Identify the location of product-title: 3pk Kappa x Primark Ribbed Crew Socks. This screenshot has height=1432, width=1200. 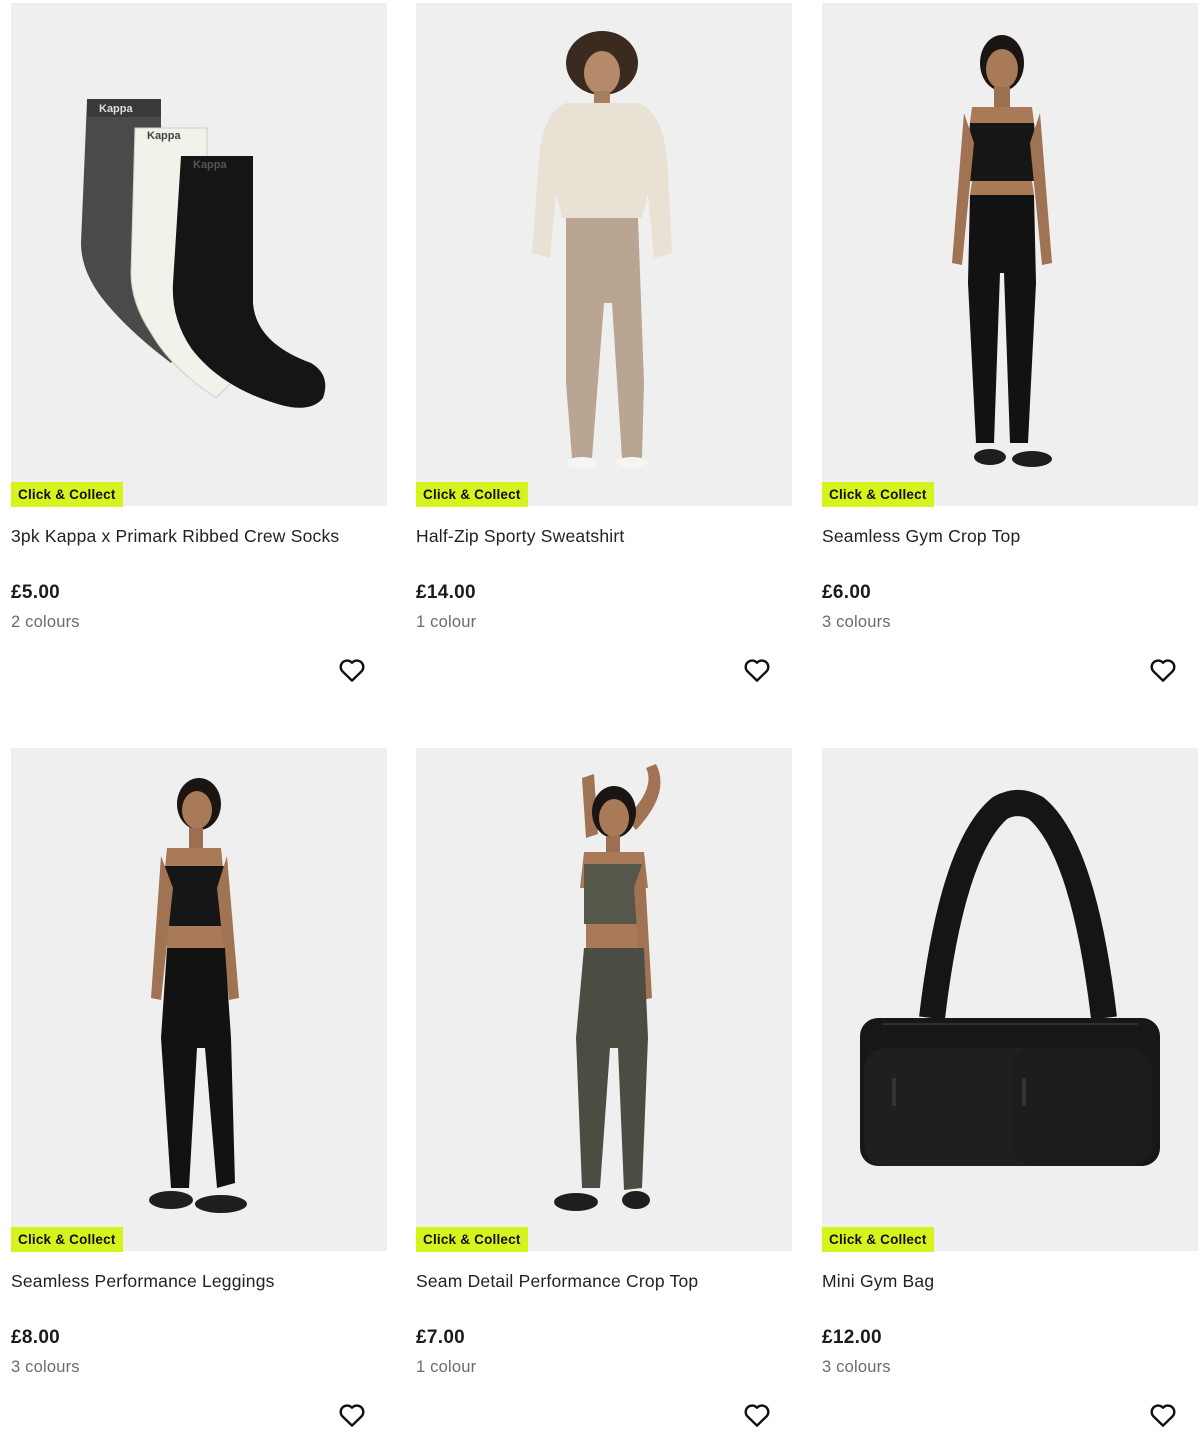
(199, 536).